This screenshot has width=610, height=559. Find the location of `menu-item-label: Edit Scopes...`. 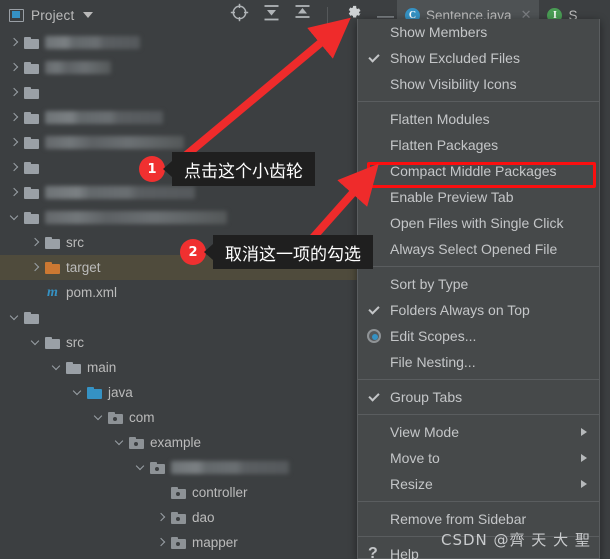

menu-item-label: Edit Scopes... is located at coordinates (433, 336).